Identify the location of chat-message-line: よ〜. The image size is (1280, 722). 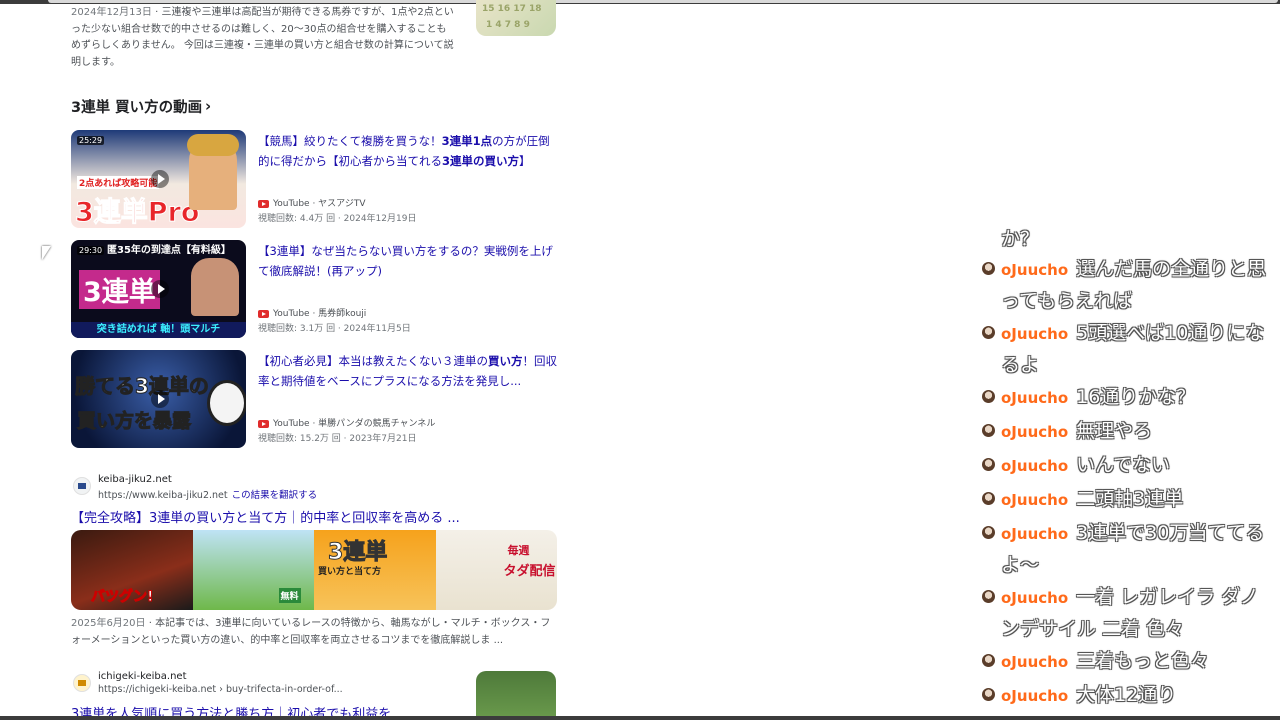
(1020, 565).